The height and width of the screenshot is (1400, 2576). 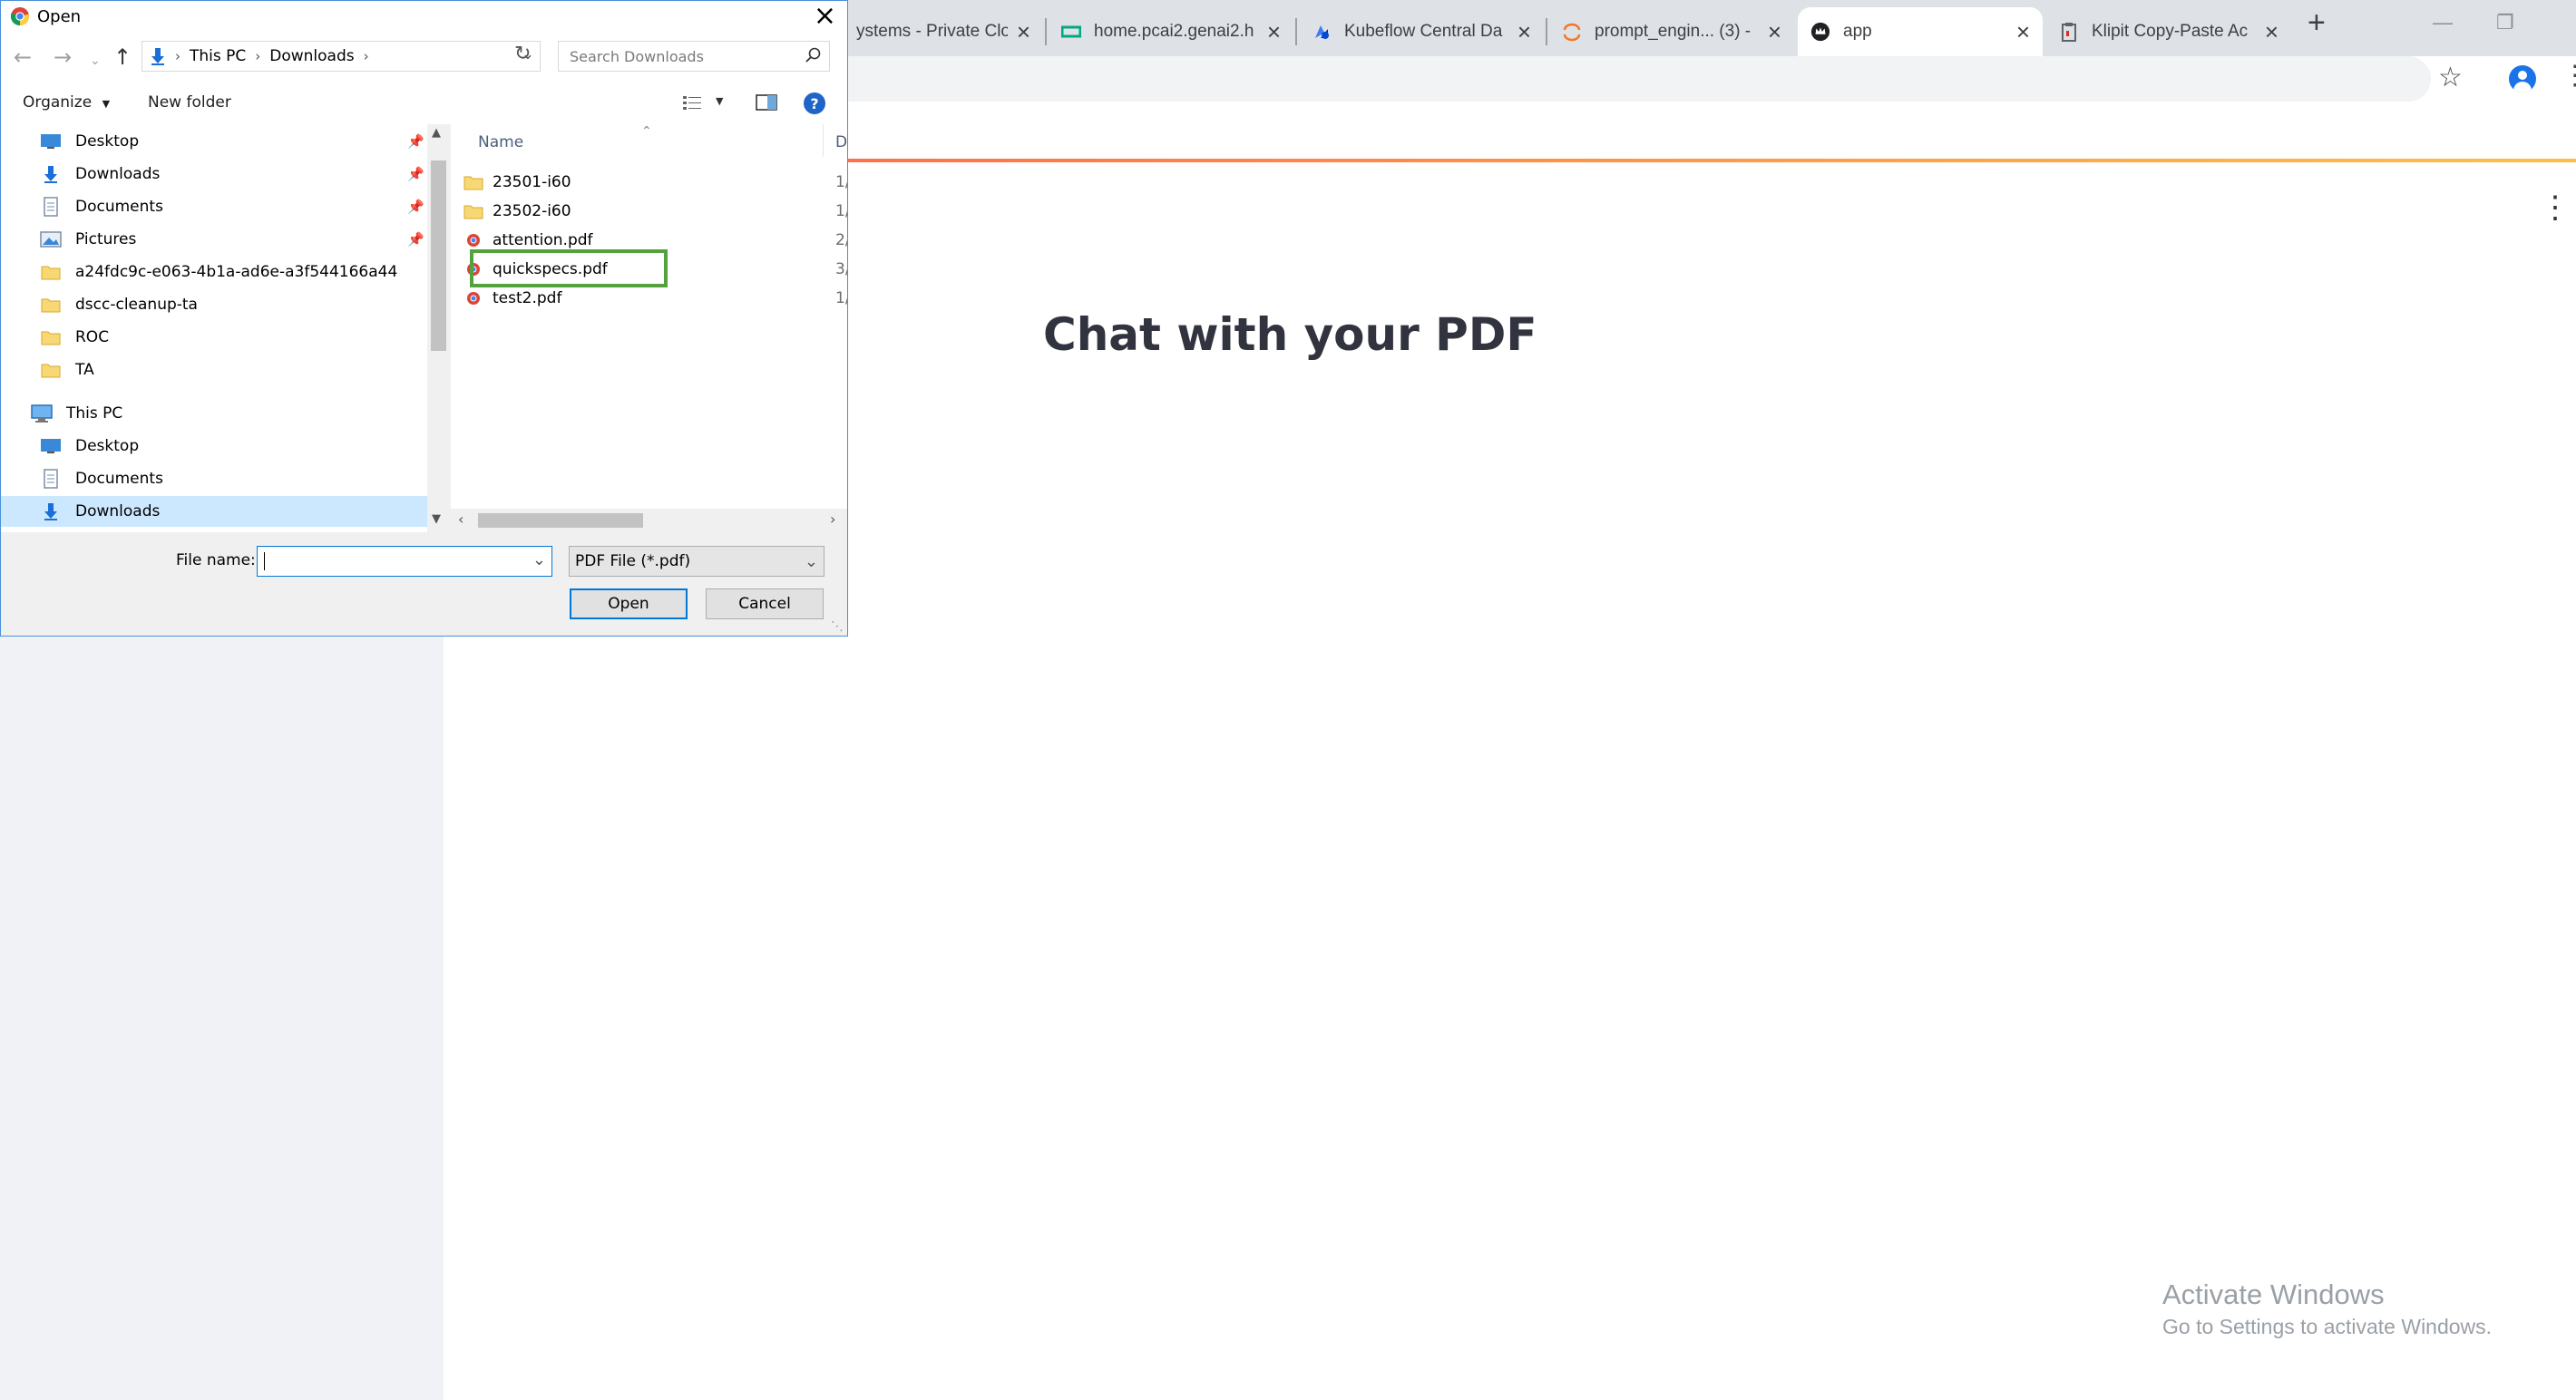 What do you see at coordinates (649, 520) in the screenshot?
I see `filelist-horizontal-scrollbar: ‹ ›` at bounding box center [649, 520].